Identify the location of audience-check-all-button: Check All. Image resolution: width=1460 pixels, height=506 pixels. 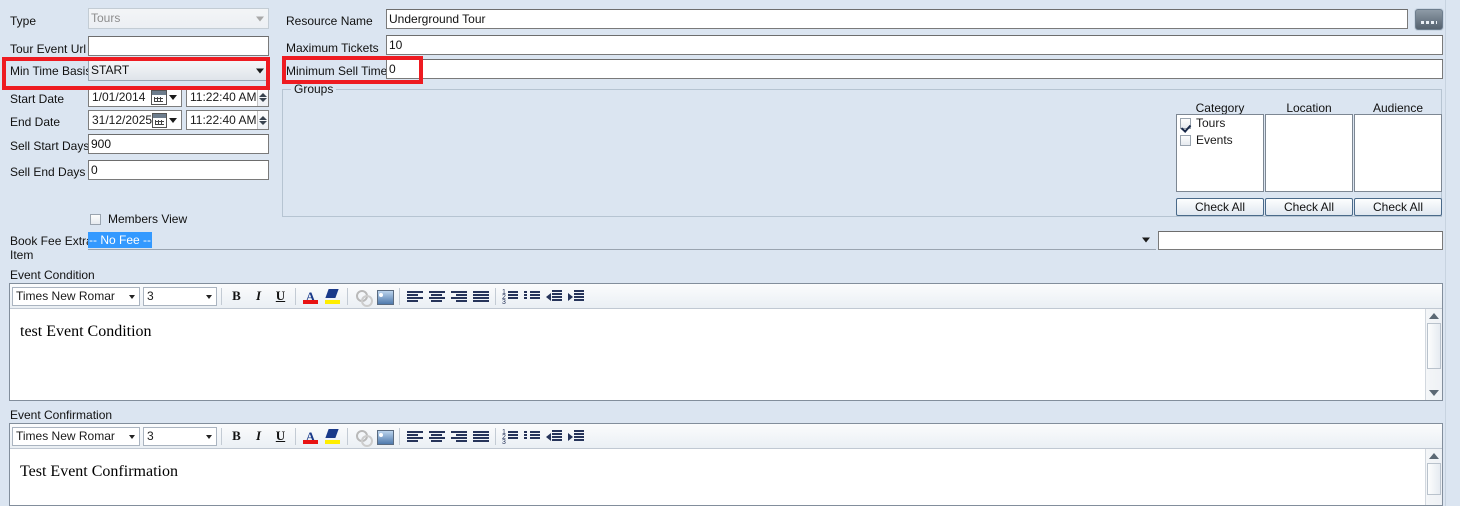
(1398, 207).